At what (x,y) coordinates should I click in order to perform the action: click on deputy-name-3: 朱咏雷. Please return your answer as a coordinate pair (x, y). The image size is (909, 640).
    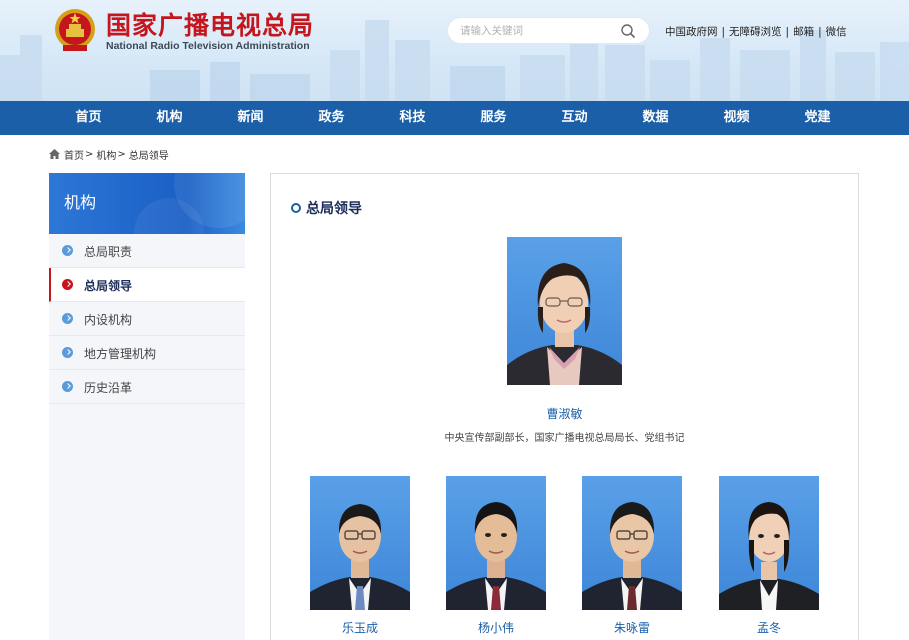
    Looking at the image, I should click on (632, 627).